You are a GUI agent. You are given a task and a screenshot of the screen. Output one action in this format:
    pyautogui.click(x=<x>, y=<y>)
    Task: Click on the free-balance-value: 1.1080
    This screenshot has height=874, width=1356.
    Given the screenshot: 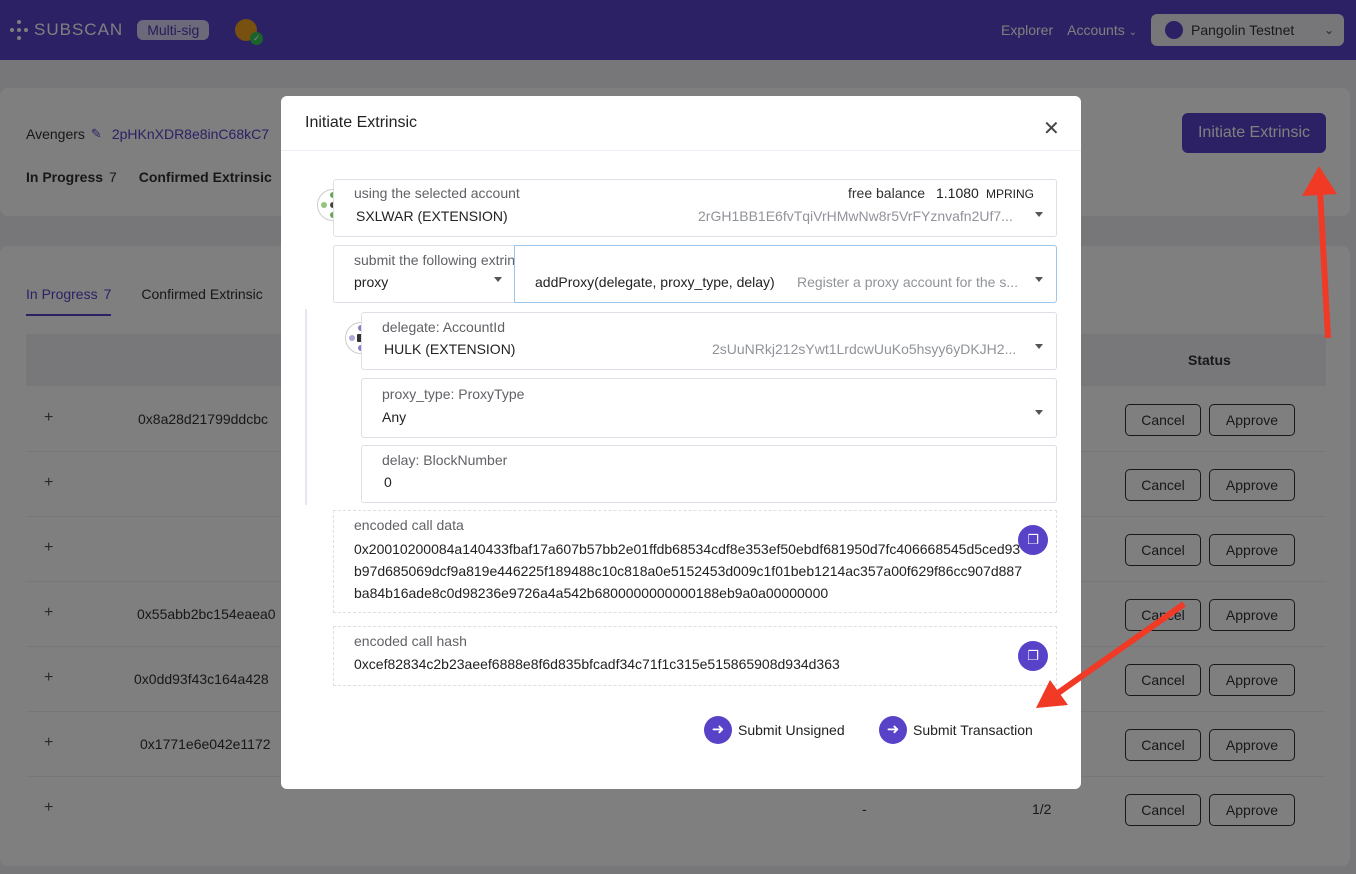 What is the action you would take?
    pyautogui.click(x=957, y=193)
    